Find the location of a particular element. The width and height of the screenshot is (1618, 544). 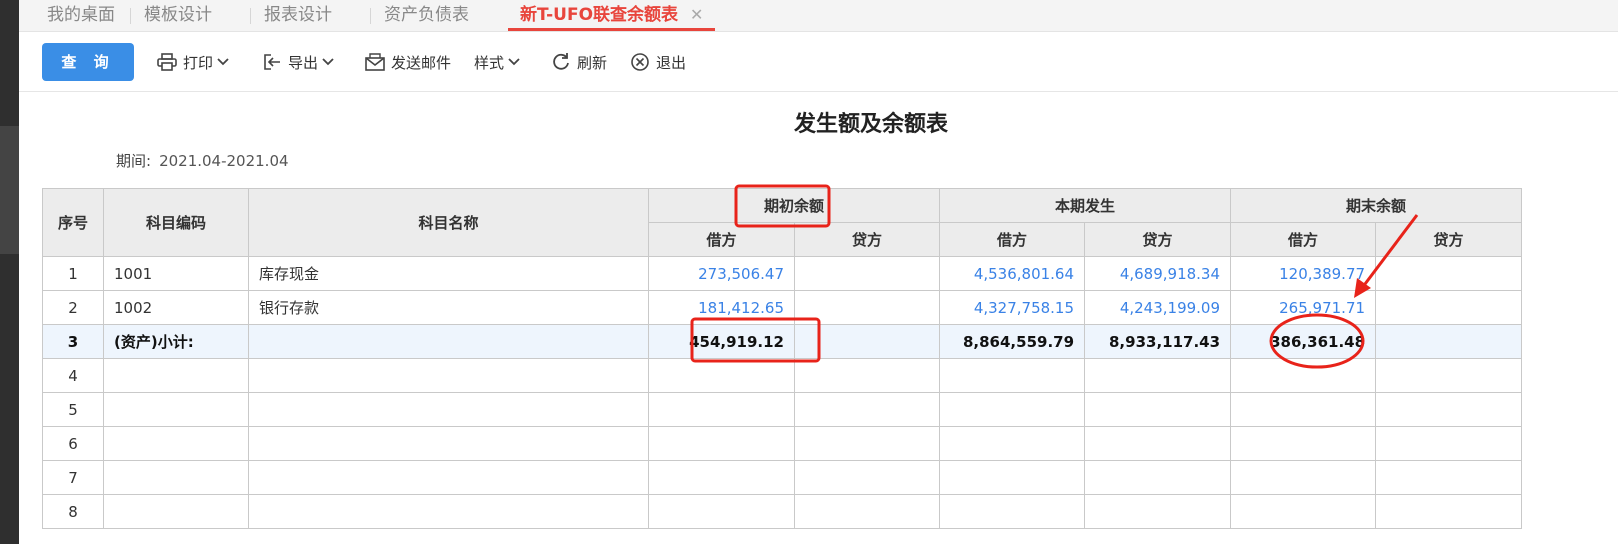

highlight-box-opening-total is located at coordinates (755, 340).